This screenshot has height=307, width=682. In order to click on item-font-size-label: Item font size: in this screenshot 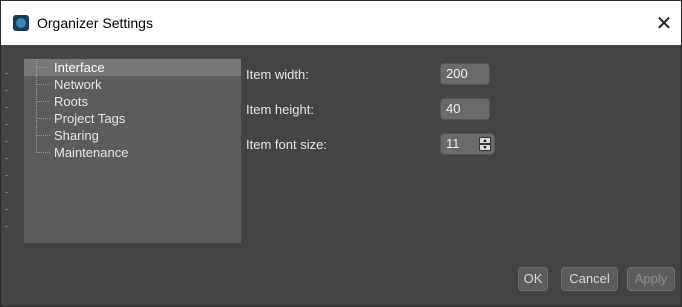, I will do `click(286, 144)`.